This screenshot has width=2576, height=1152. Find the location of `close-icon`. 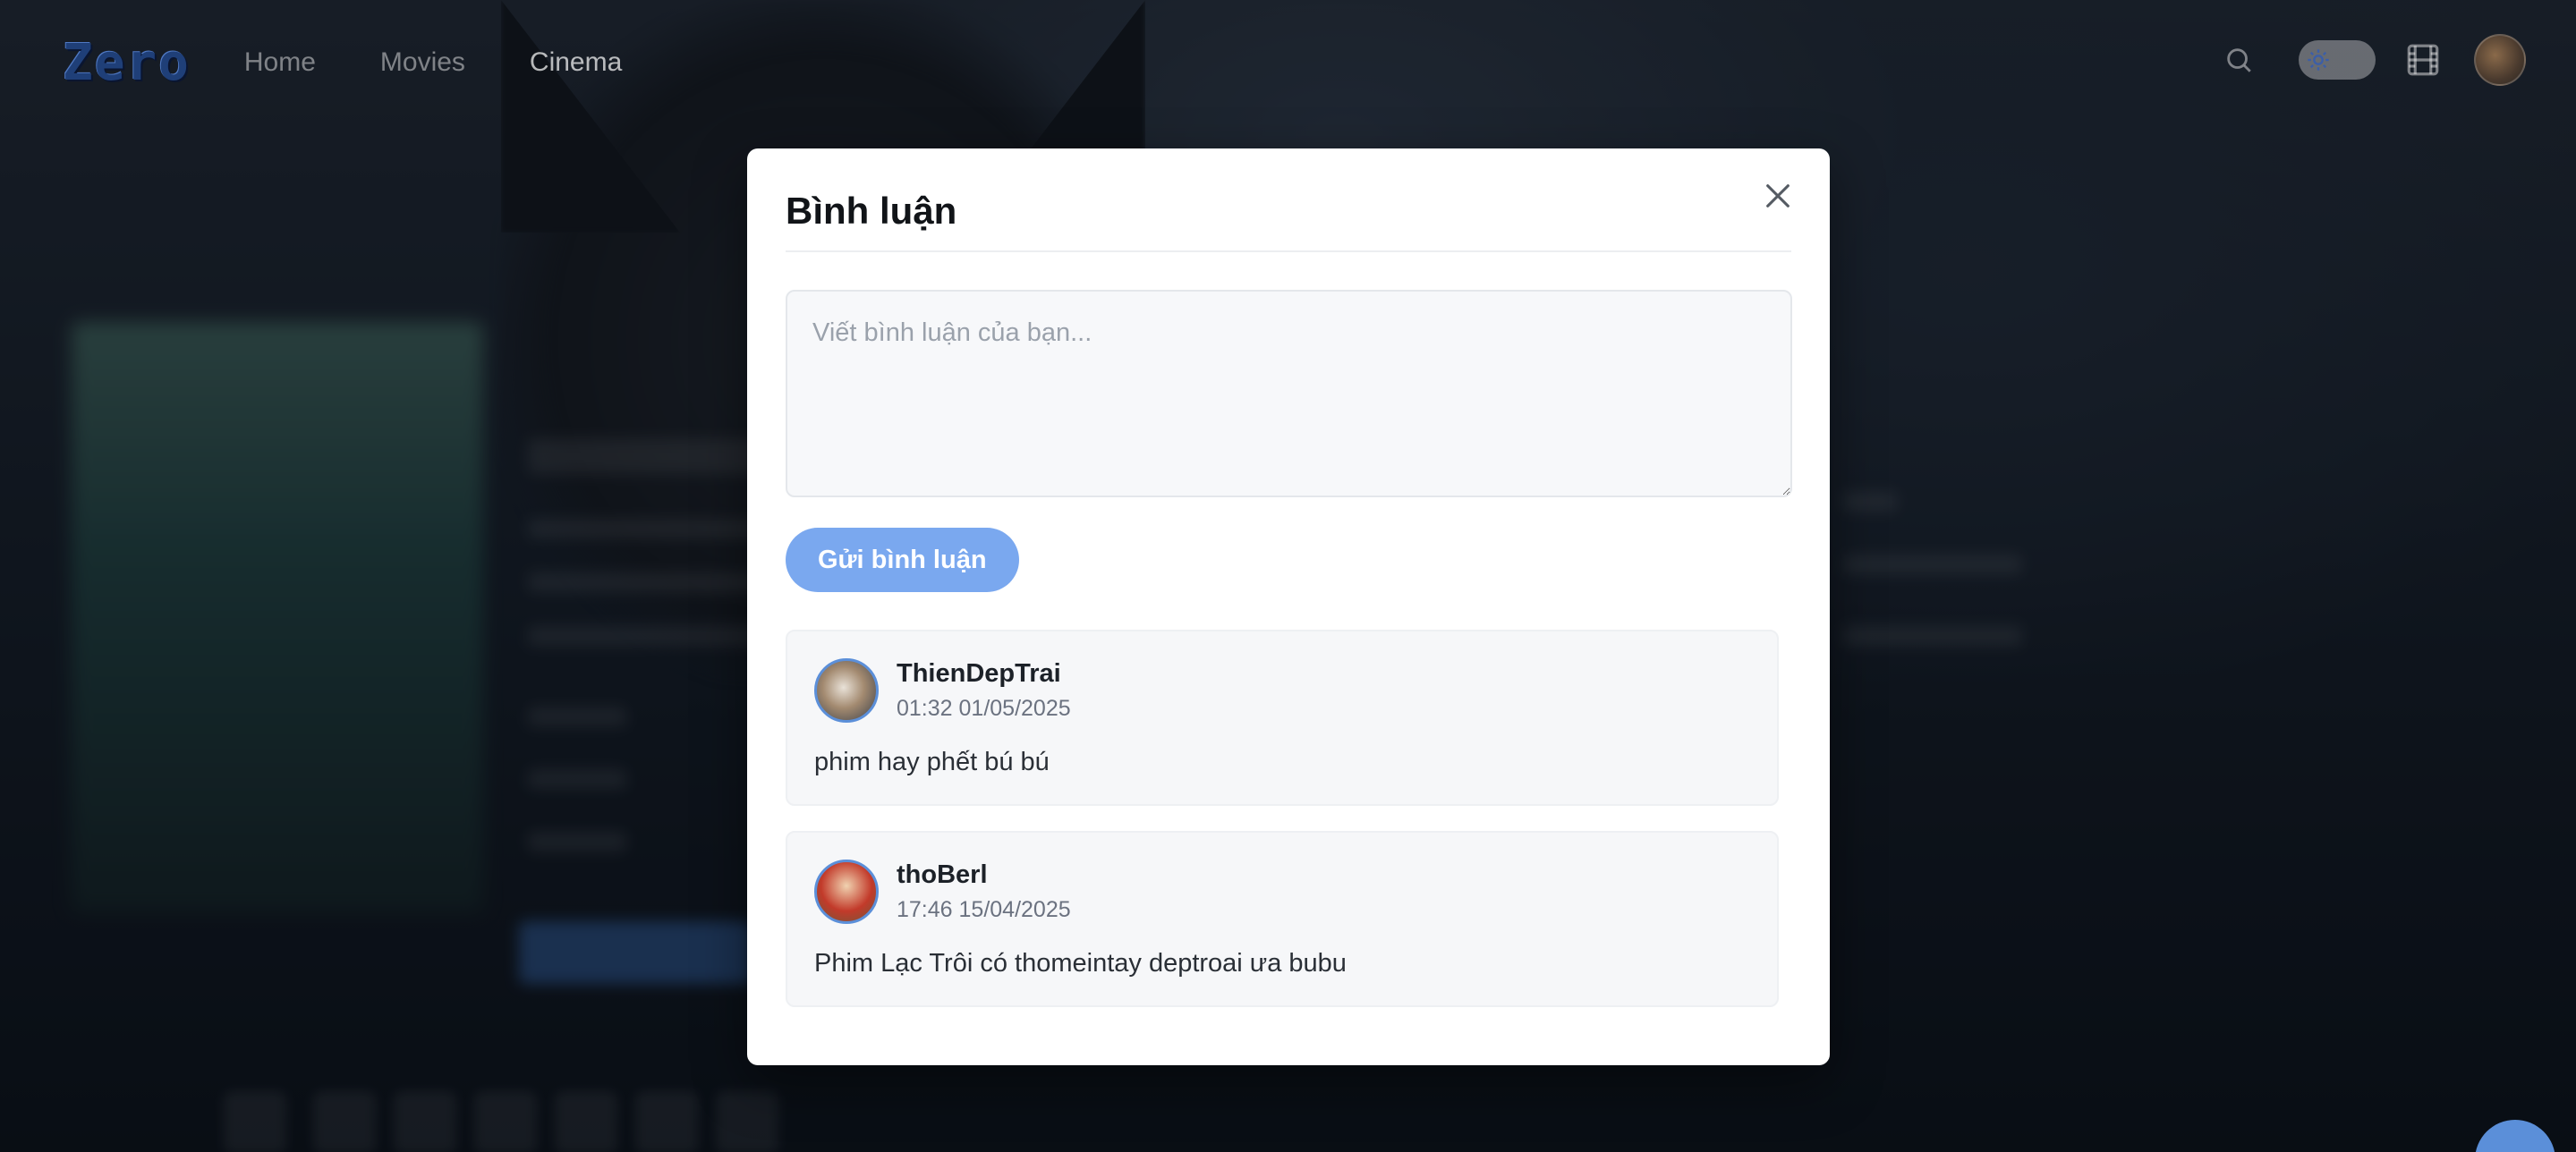

close-icon is located at coordinates (1778, 196).